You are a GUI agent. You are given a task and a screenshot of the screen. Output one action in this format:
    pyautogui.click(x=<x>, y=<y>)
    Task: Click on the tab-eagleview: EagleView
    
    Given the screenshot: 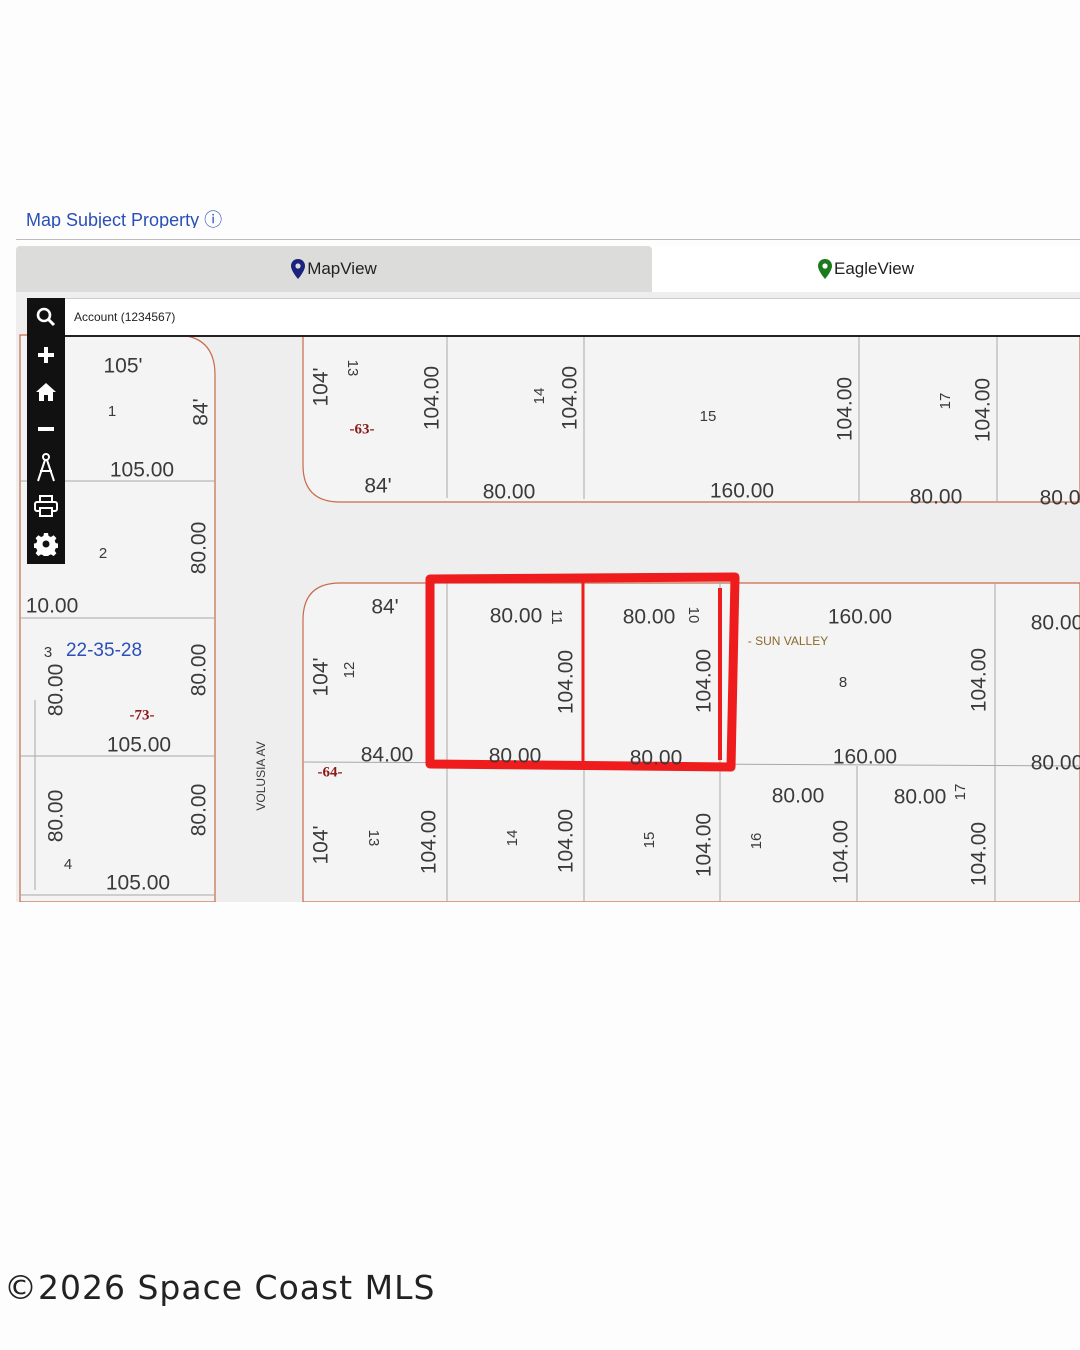 What is the action you would take?
    pyautogui.click(x=866, y=269)
    